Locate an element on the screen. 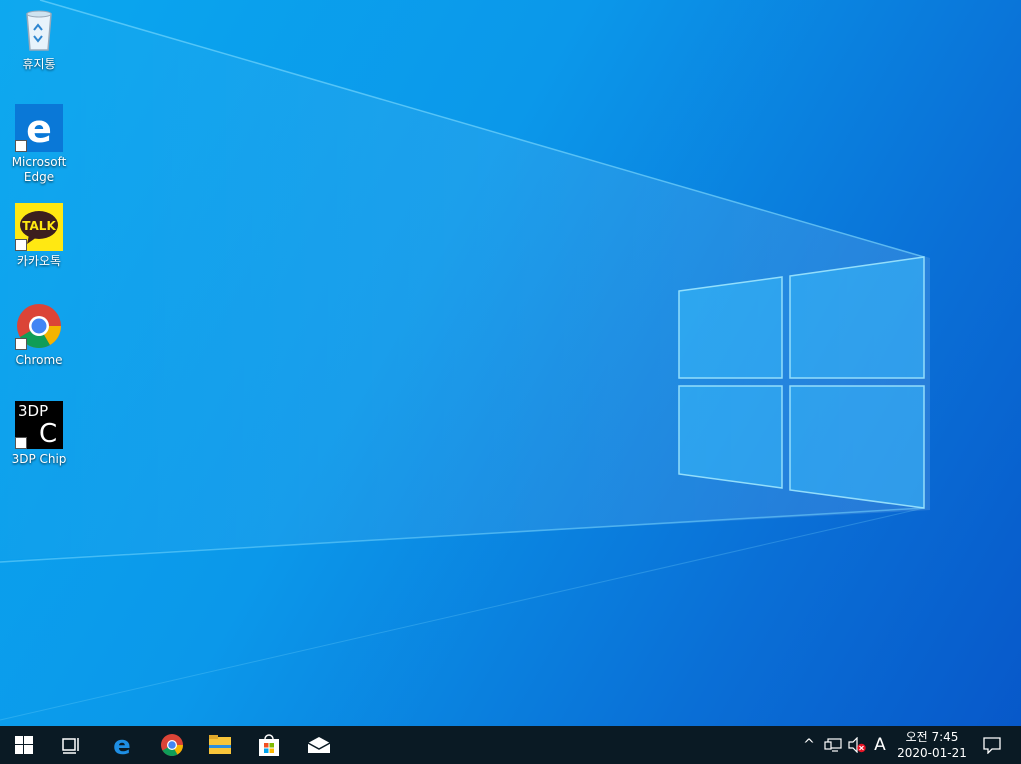  desktop-icon-label: 카카오톡 is located at coordinates (39, 261).